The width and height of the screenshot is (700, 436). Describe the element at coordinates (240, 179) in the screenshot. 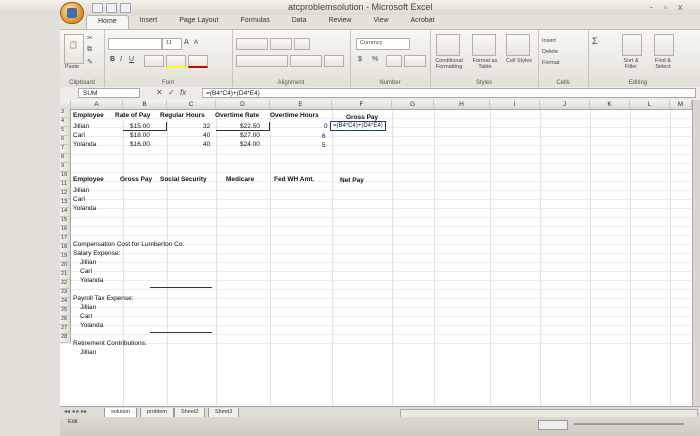

I see `cell-d9: Medicare` at that location.